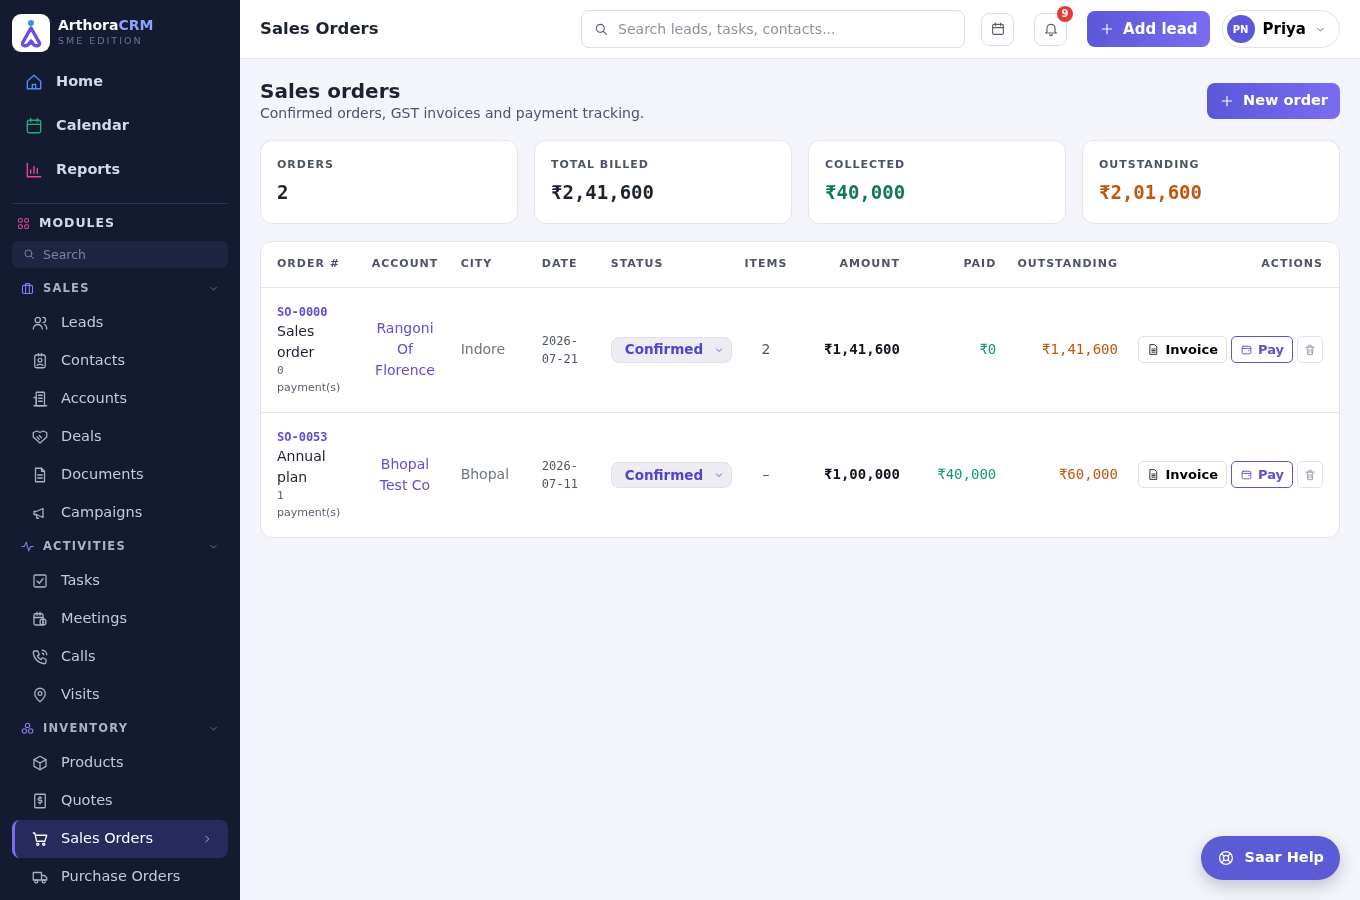 The height and width of the screenshot is (900, 1360). What do you see at coordinates (568, 264) in the screenshot?
I see `column-header: DATE` at bounding box center [568, 264].